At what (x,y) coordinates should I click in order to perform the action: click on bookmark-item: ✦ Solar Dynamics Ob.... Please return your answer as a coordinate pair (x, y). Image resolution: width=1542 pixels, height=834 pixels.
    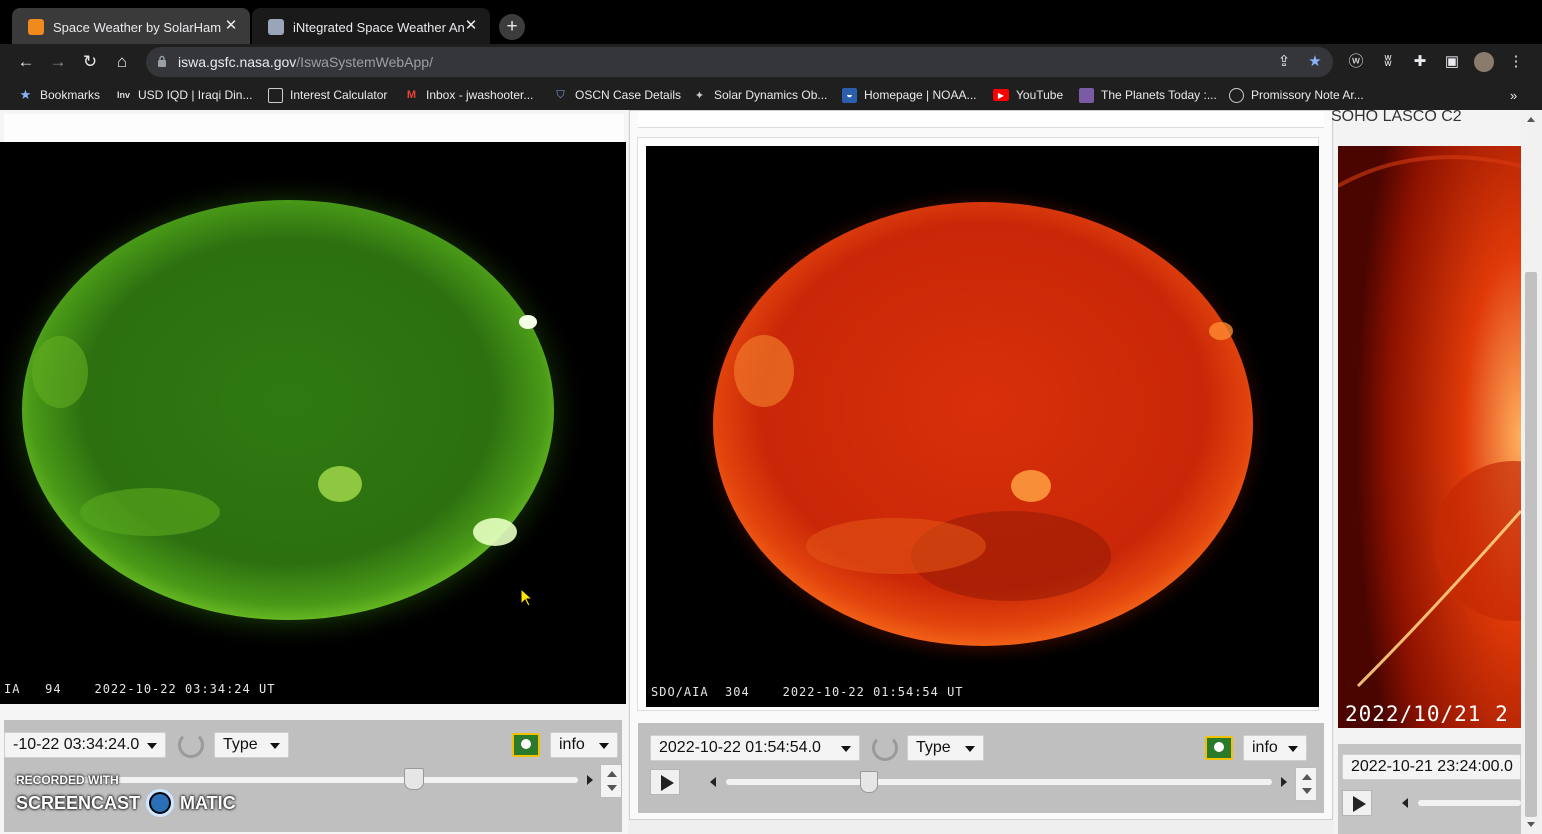
    Looking at the image, I should click on (759, 95).